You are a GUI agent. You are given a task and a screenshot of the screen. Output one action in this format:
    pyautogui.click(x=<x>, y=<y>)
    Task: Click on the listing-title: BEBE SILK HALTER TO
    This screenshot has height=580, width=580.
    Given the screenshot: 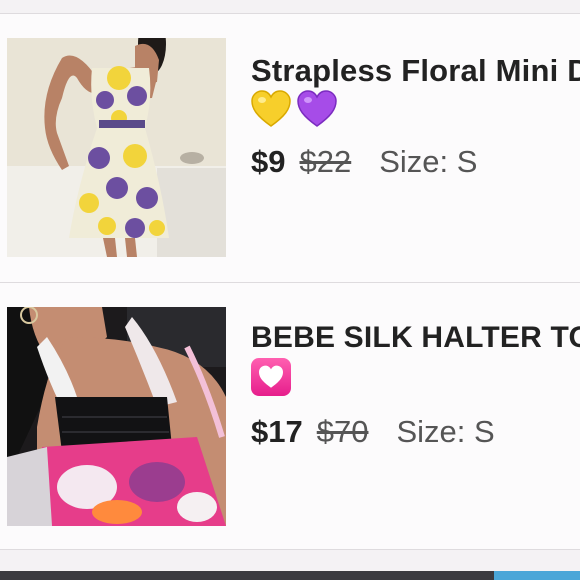 What is the action you would take?
    pyautogui.click(x=415, y=338)
    